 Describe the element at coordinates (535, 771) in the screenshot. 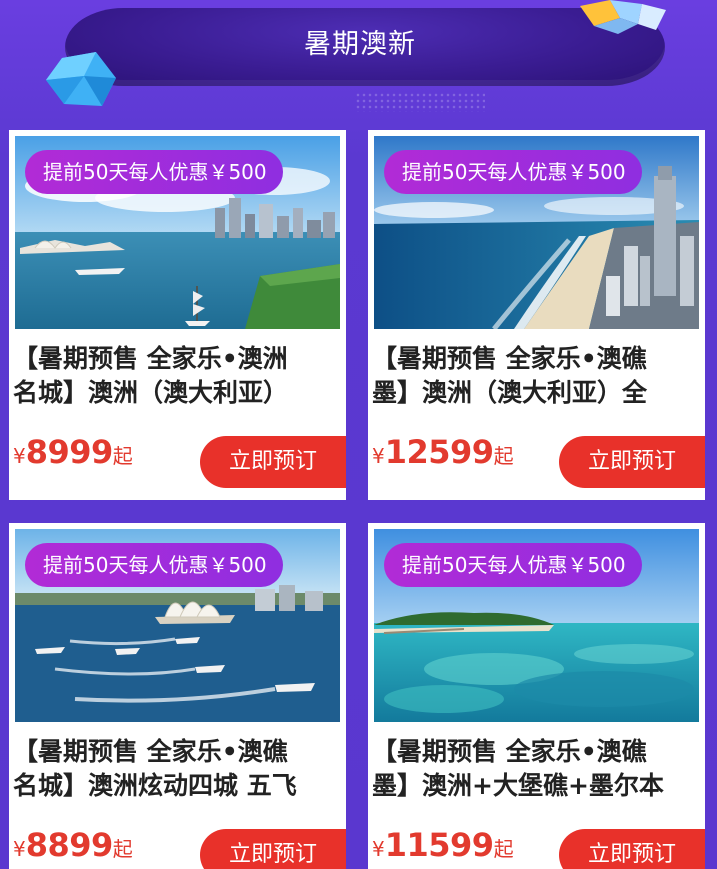

I see `product-title: 【暑期预售 全家乐•澳礁 墨】澳洲+大堡礁+墨尔本` at that location.